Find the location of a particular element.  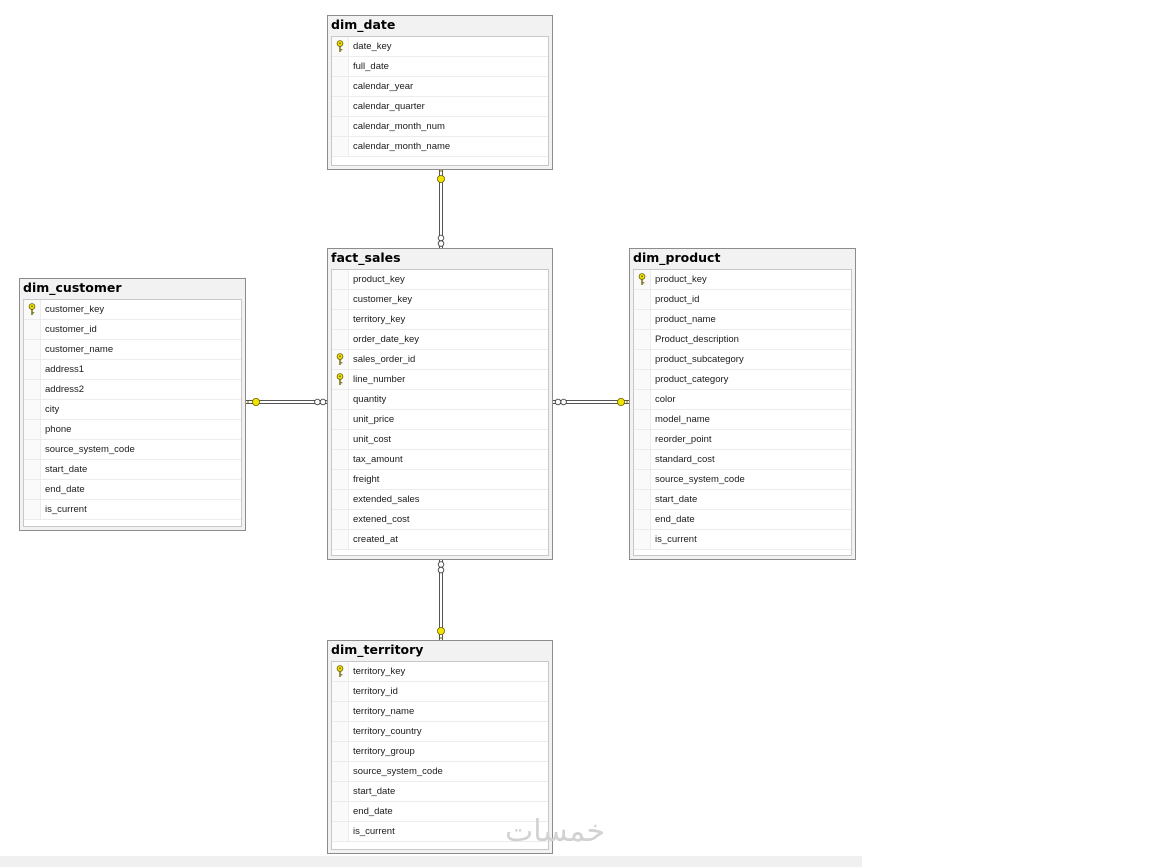

column-row: territory_id is located at coordinates (440, 692).